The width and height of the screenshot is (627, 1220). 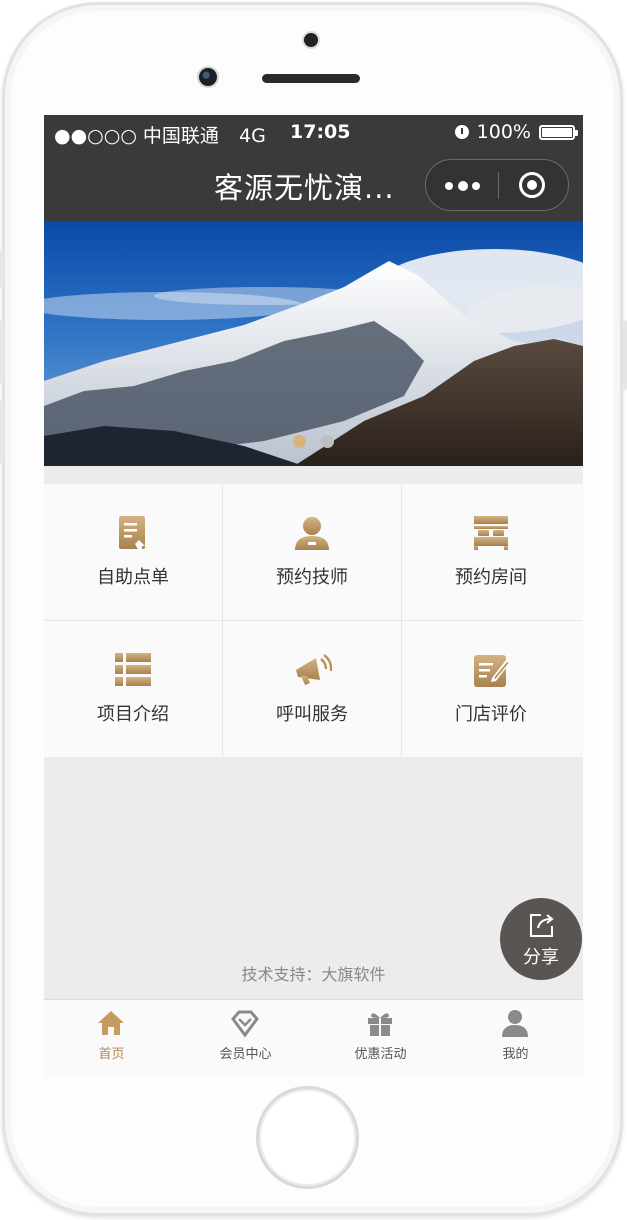 What do you see at coordinates (491, 689) in the screenshot?
I see `menu-item-store-review: 门店评价` at bounding box center [491, 689].